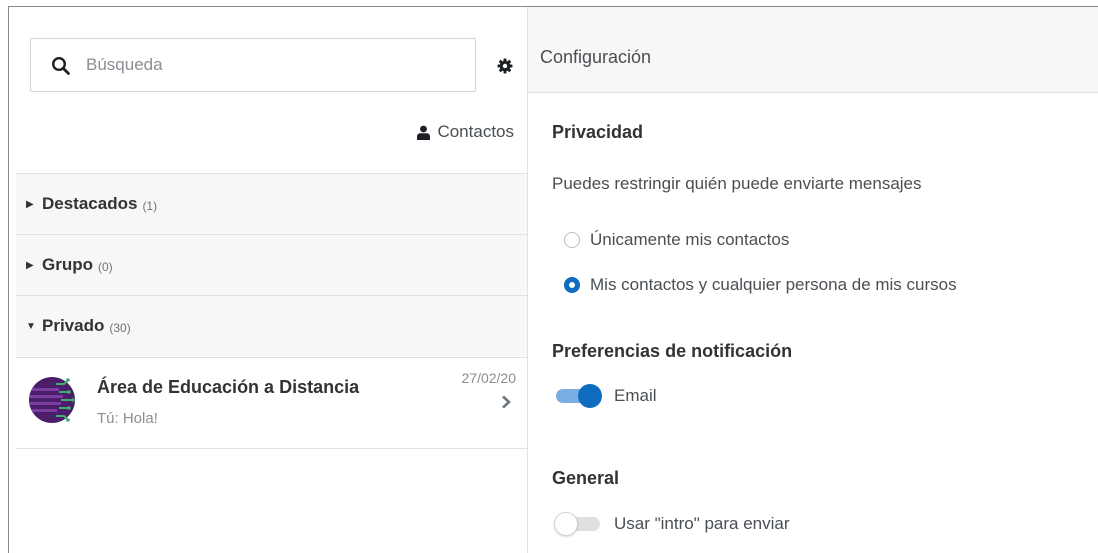 Image resolution: width=1098 pixels, height=553 pixels. I want to click on section-destacados: ▶ Destacados (1), so click(271, 203).